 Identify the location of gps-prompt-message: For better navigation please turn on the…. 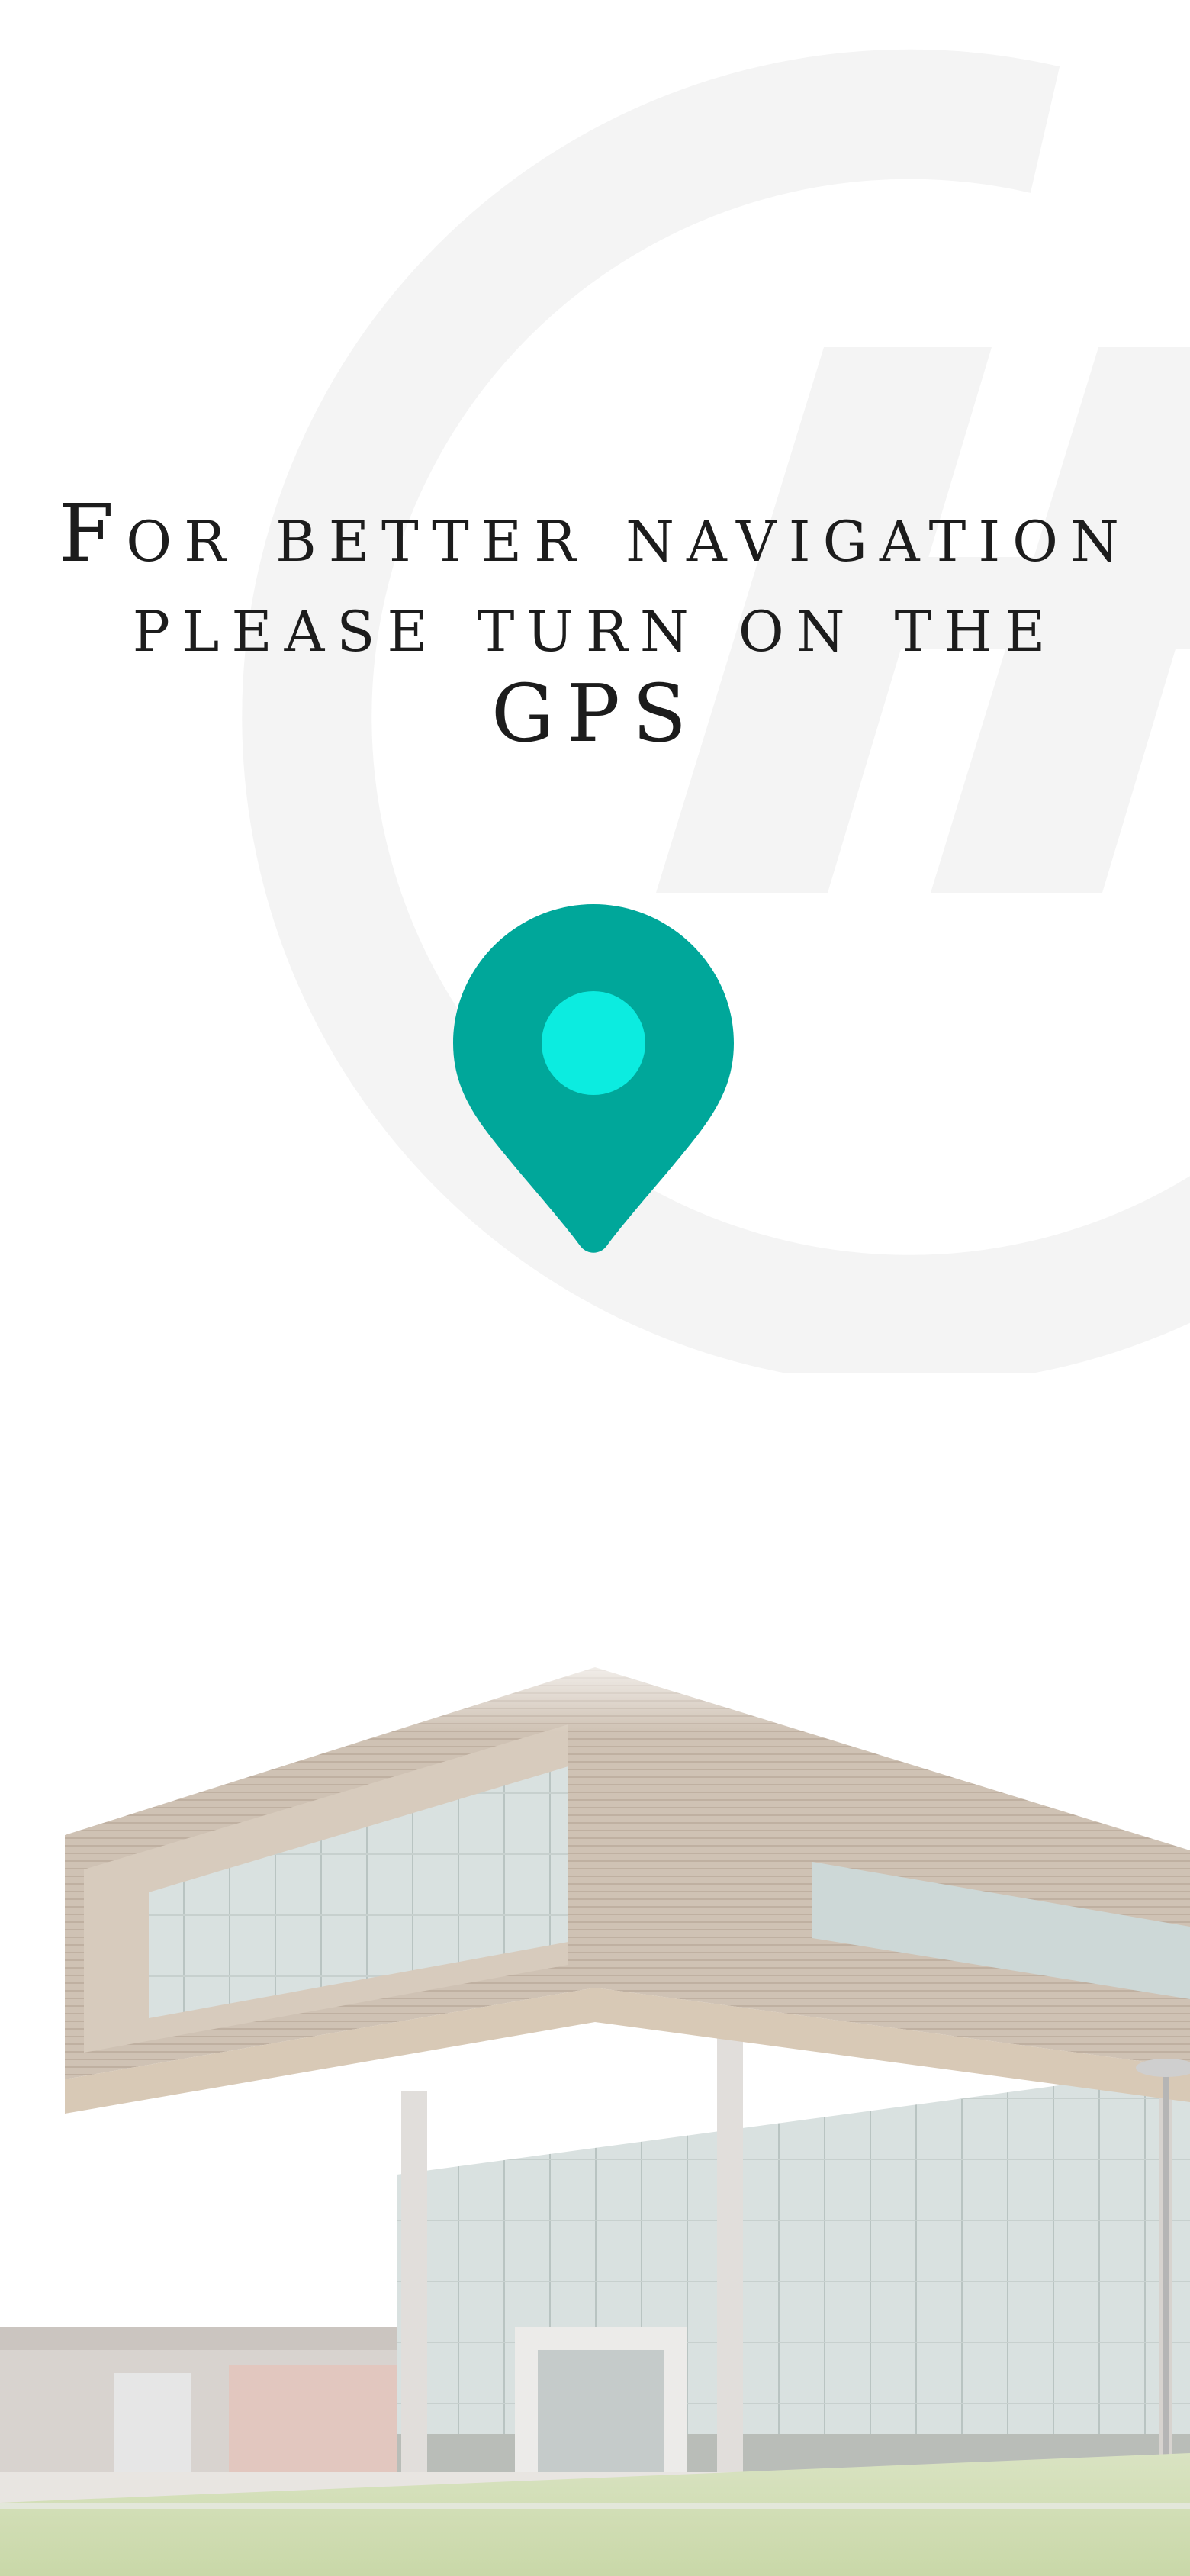
(595, 623).